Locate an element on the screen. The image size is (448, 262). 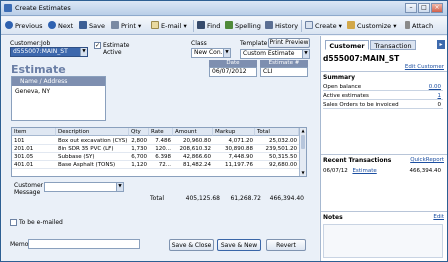
maximize-button: □ is located at coordinates (424, 8).